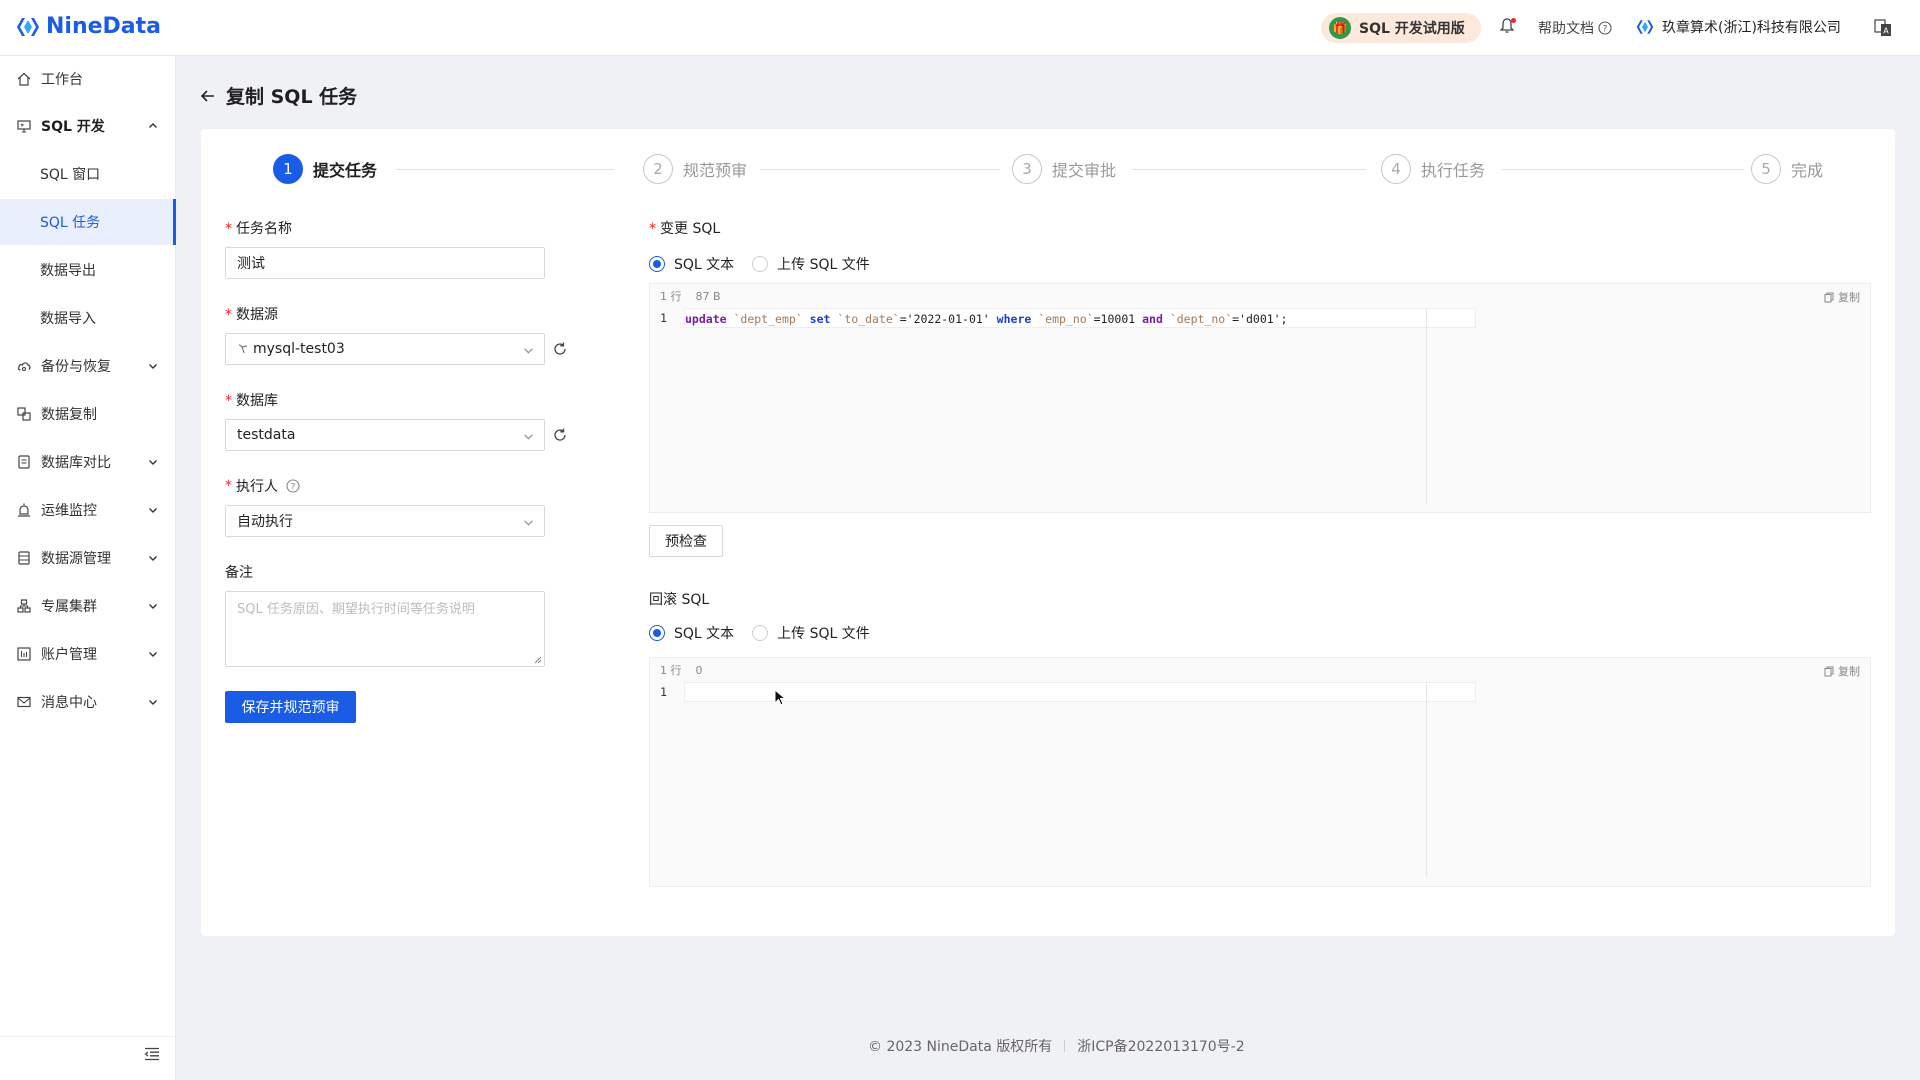  I want to click on sql-token: set, so click(820, 319).